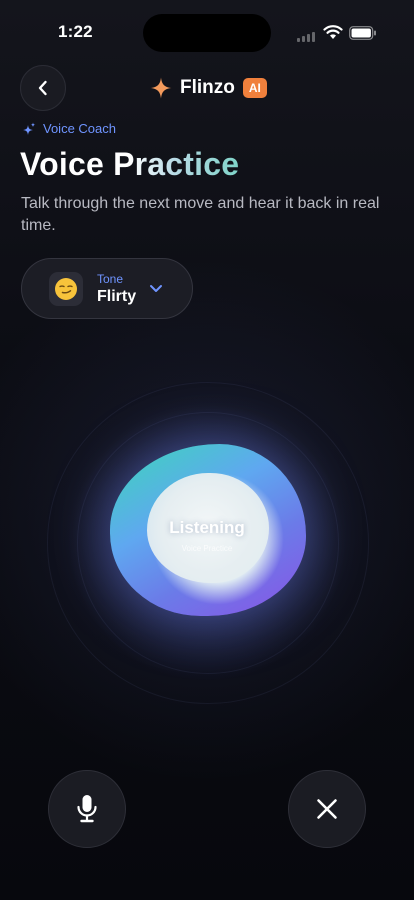  I want to click on end-session-button, so click(327, 809).